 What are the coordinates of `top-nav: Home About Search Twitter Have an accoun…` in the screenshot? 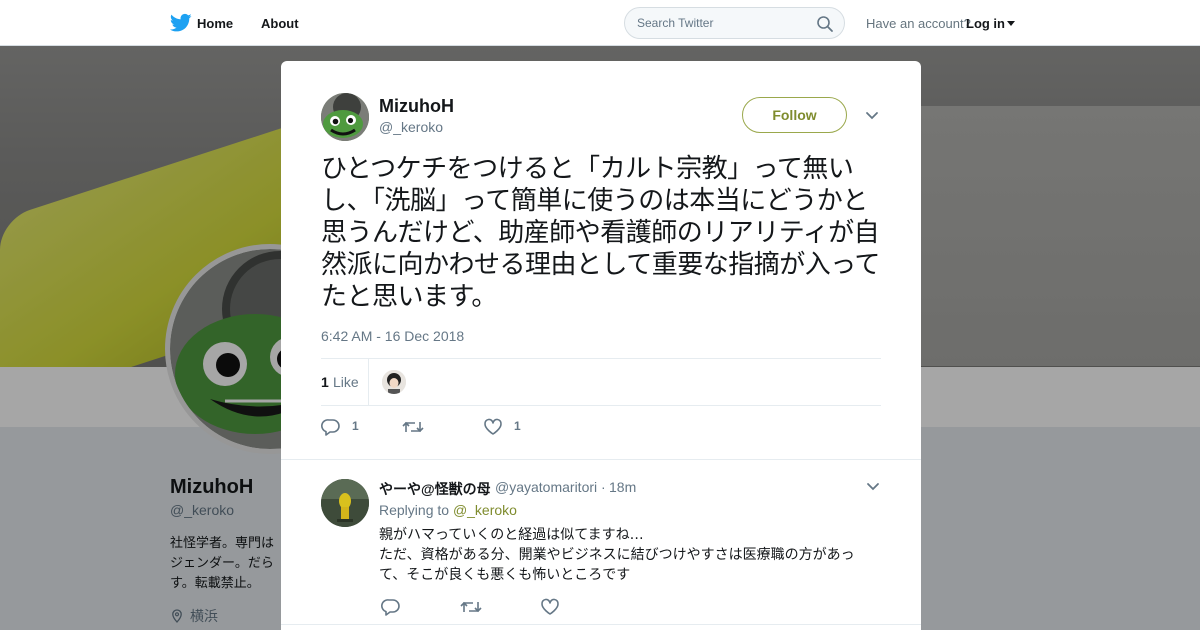 It's located at (600, 23).